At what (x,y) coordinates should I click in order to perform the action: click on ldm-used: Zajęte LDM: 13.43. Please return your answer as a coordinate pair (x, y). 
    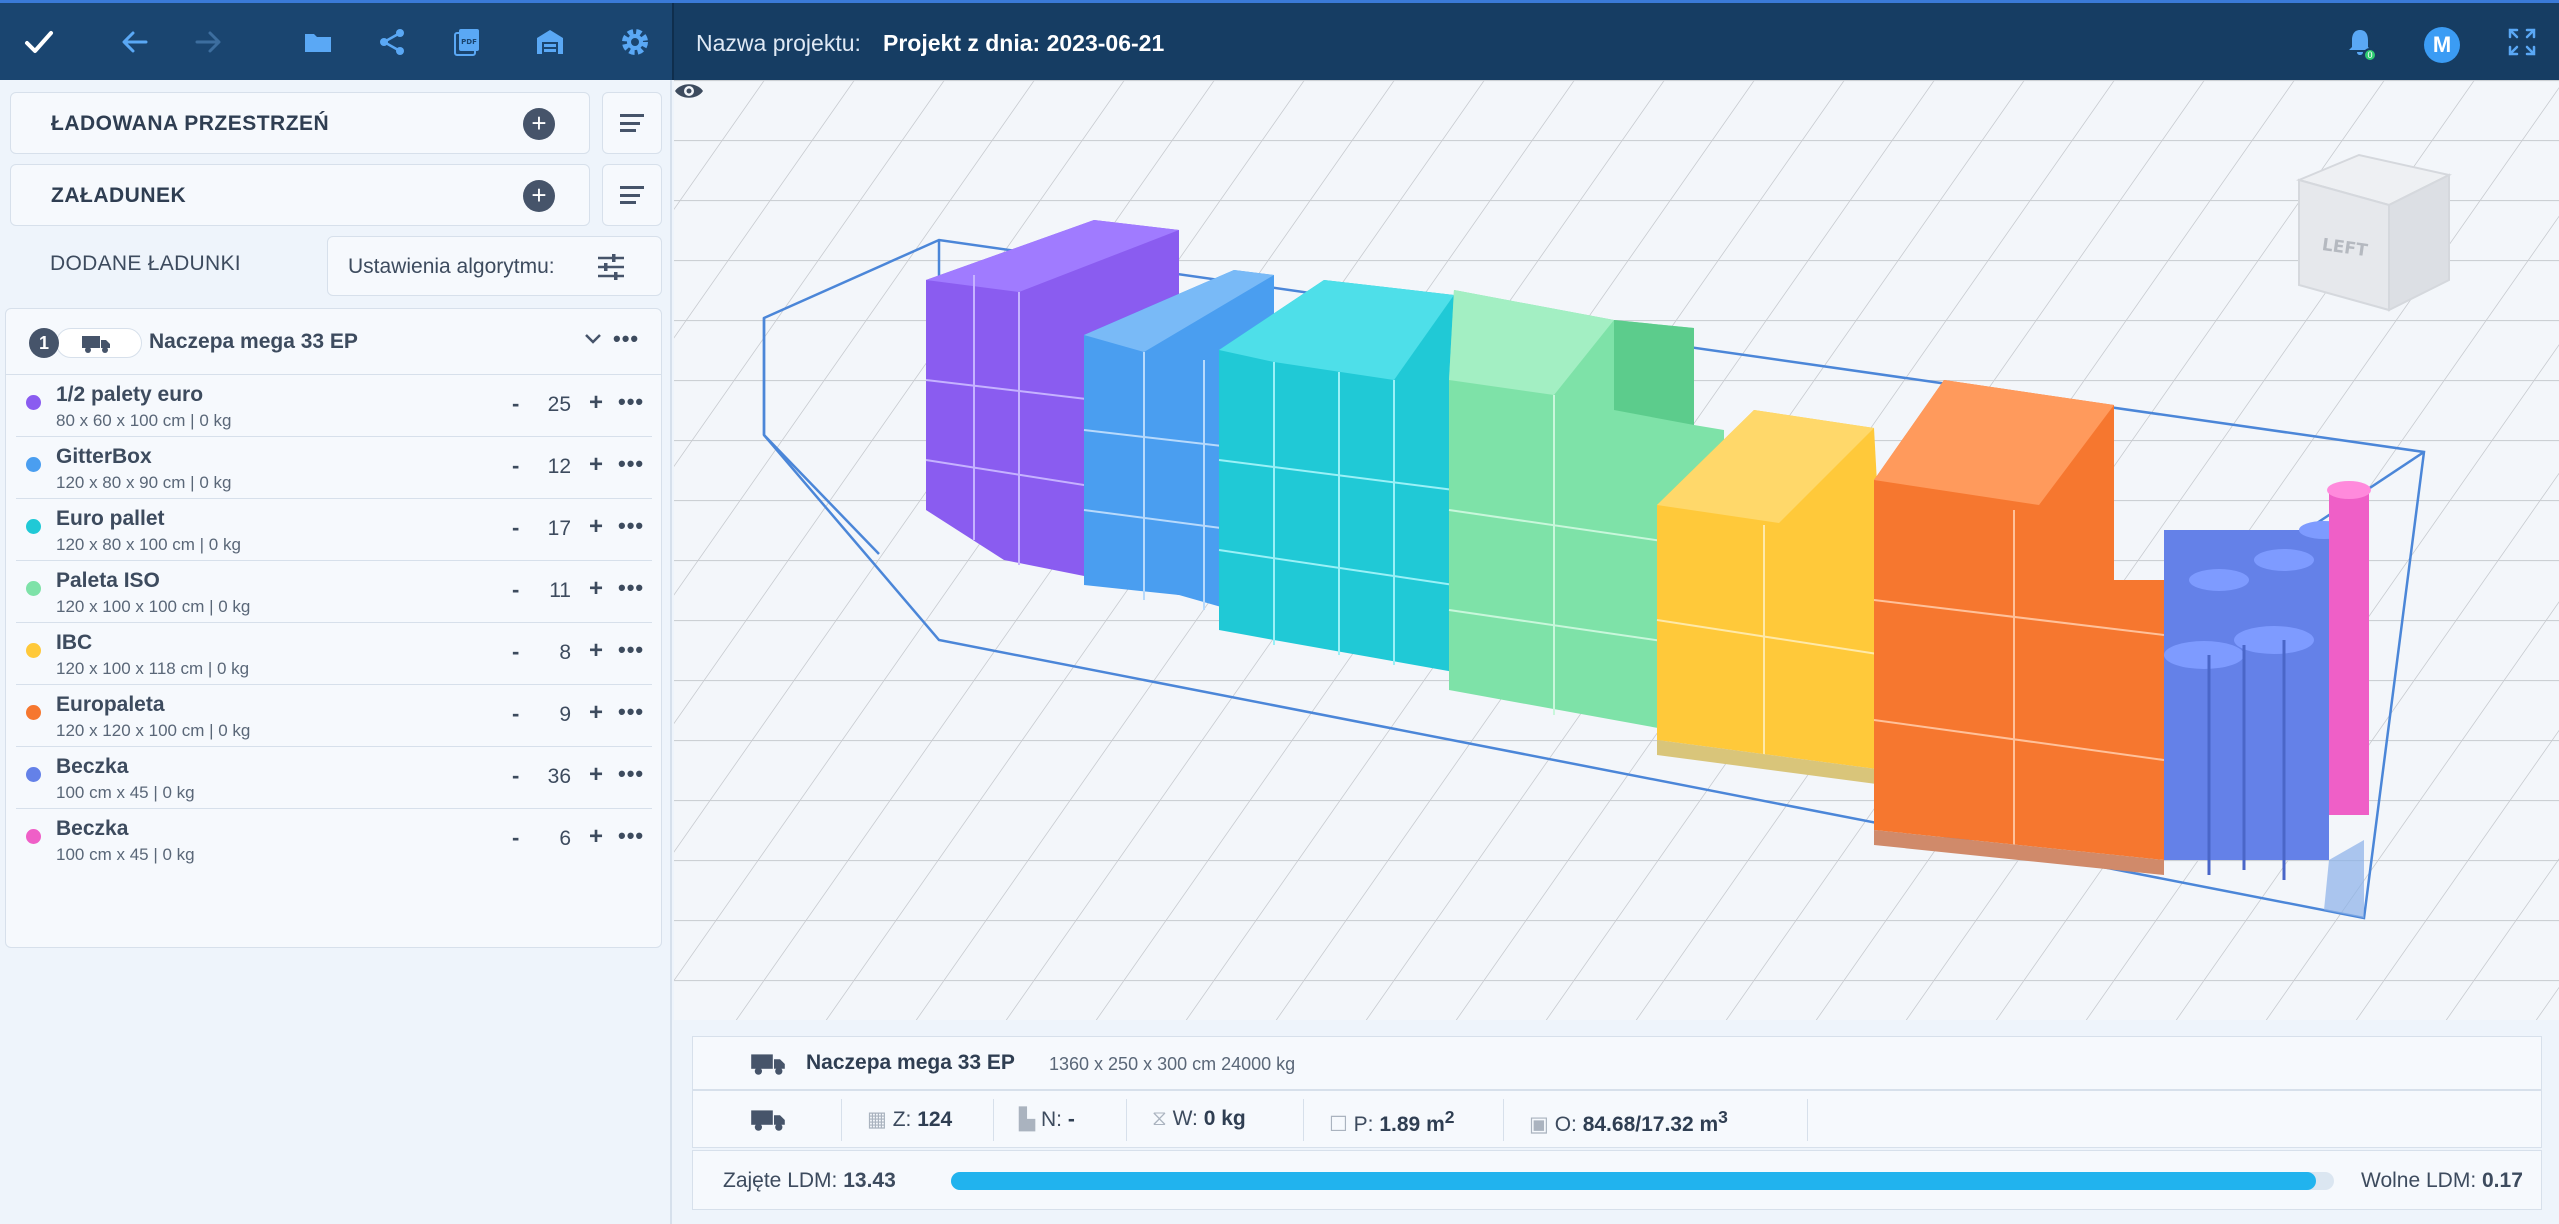
    Looking at the image, I should click on (809, 1180).